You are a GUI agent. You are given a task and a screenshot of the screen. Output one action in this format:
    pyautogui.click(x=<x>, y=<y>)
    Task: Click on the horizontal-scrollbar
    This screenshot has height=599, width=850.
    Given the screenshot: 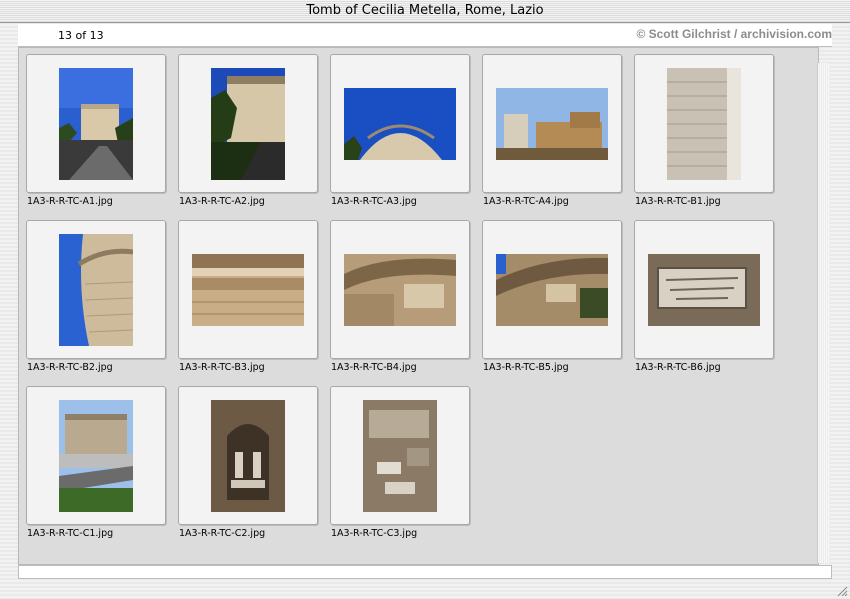 What is the action you would take?
    pyautogui.click(x=425, y=572)
    